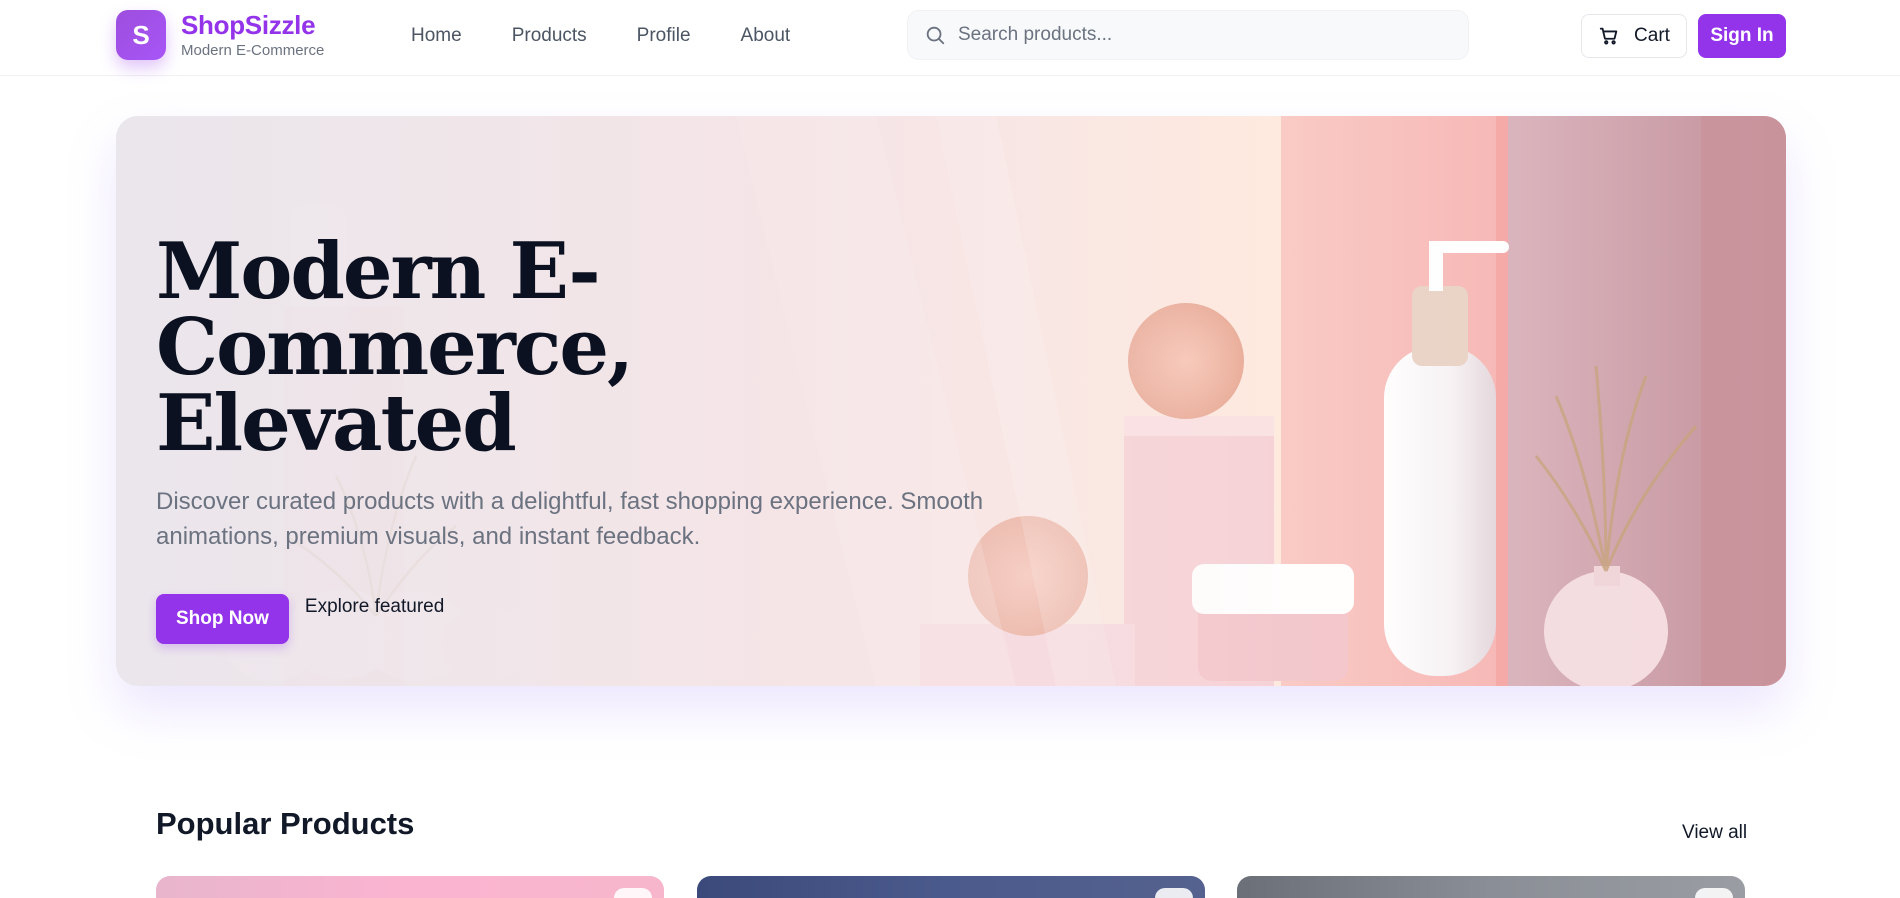  What do you see at coordinates (664, 36) in the screenshot?
I see `nav-profile: Profile` at bounding box center [664, 36].